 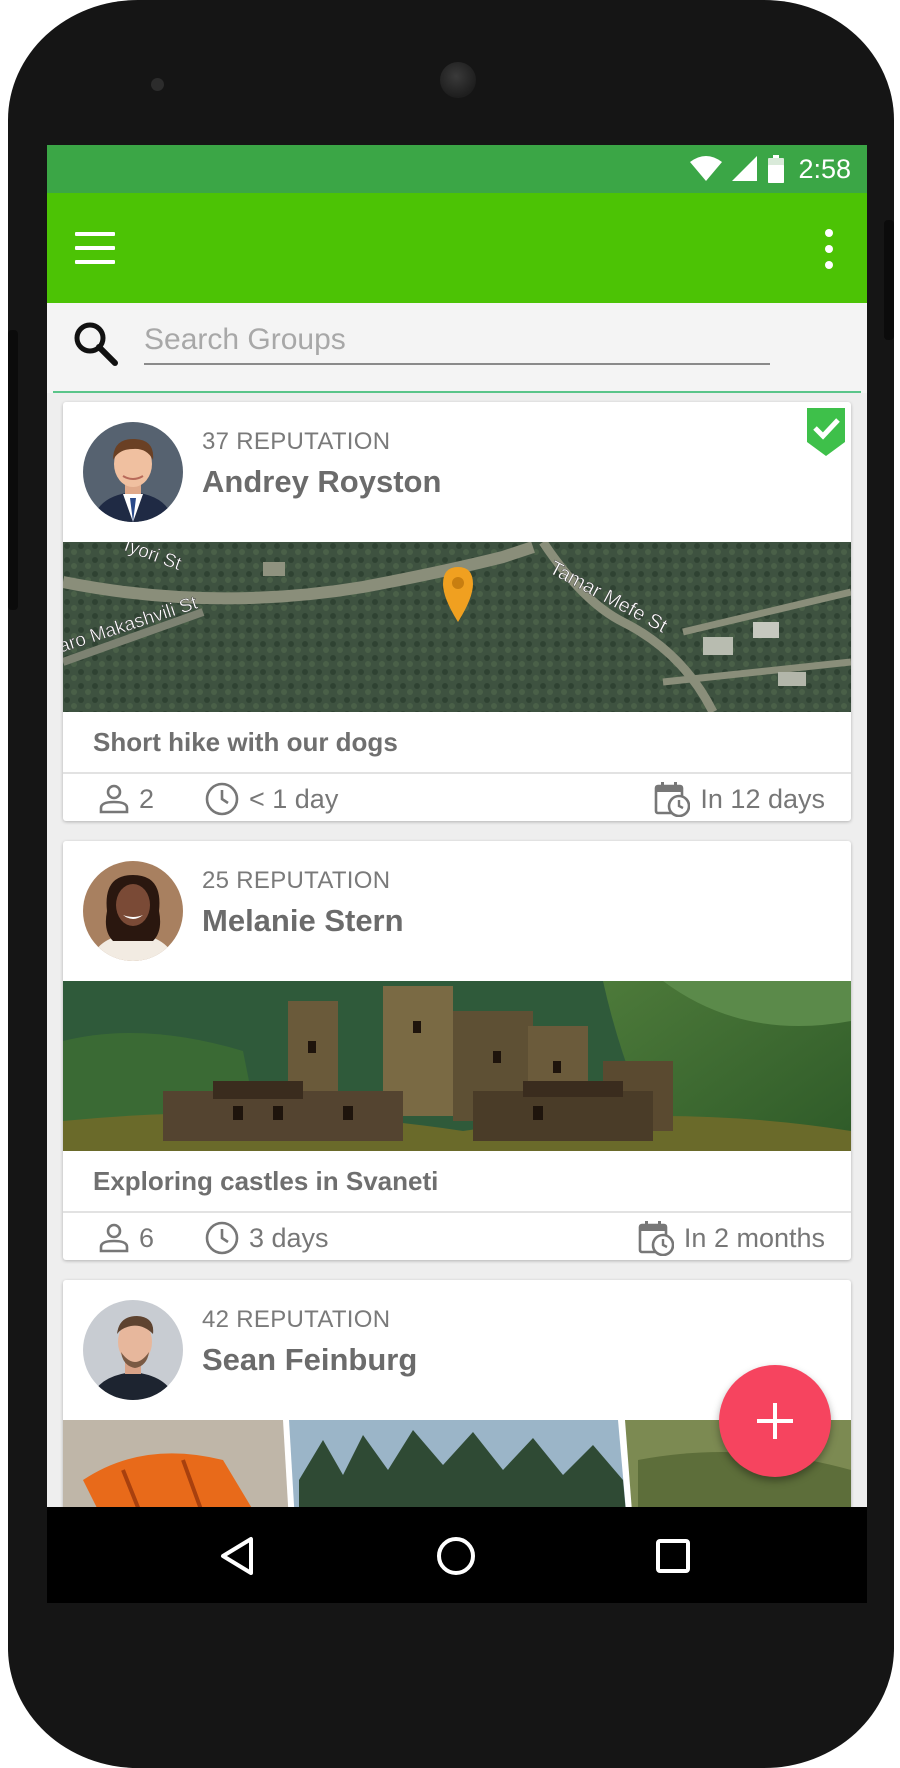 What do you see at coordinates (147, 798) in the screenshot?
I see `members-value: 2` at bounding box center [147, 798].